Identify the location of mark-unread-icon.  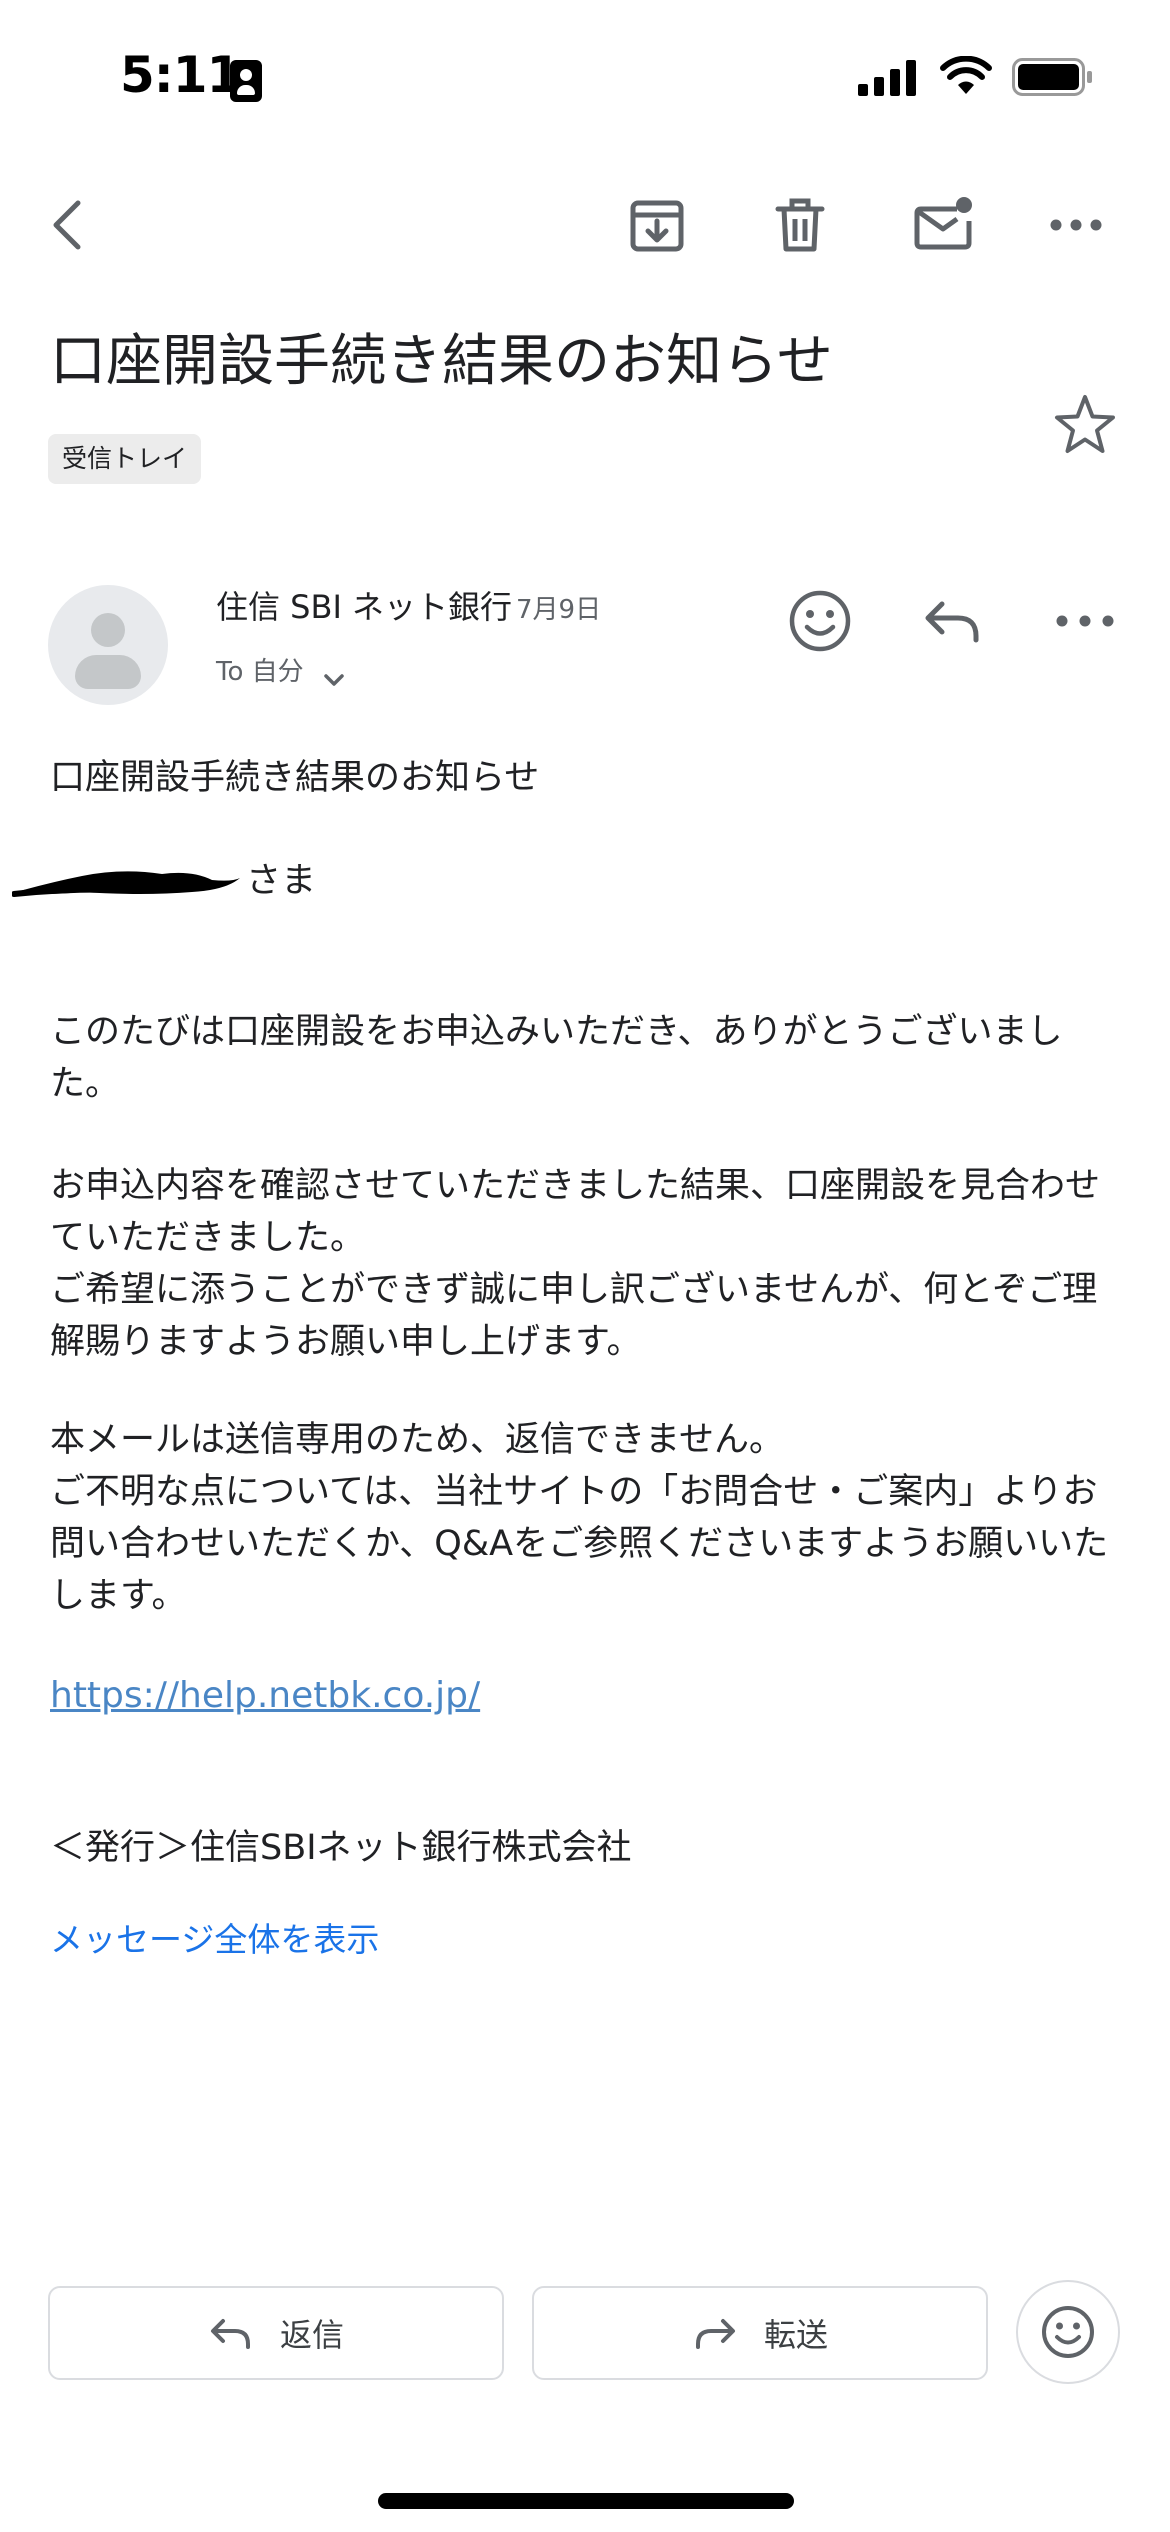
(943, 223).